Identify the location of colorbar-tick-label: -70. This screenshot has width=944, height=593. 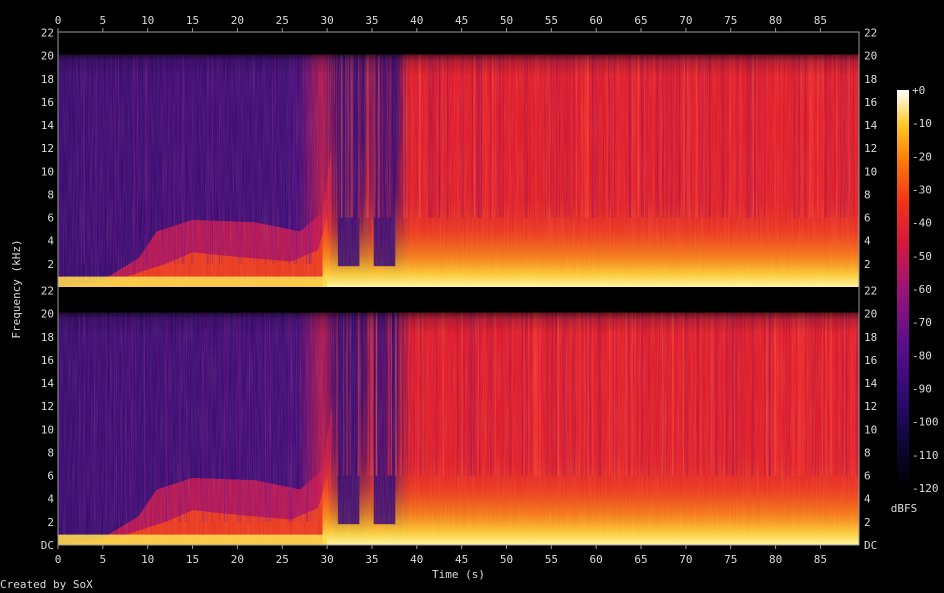
(922, 322).